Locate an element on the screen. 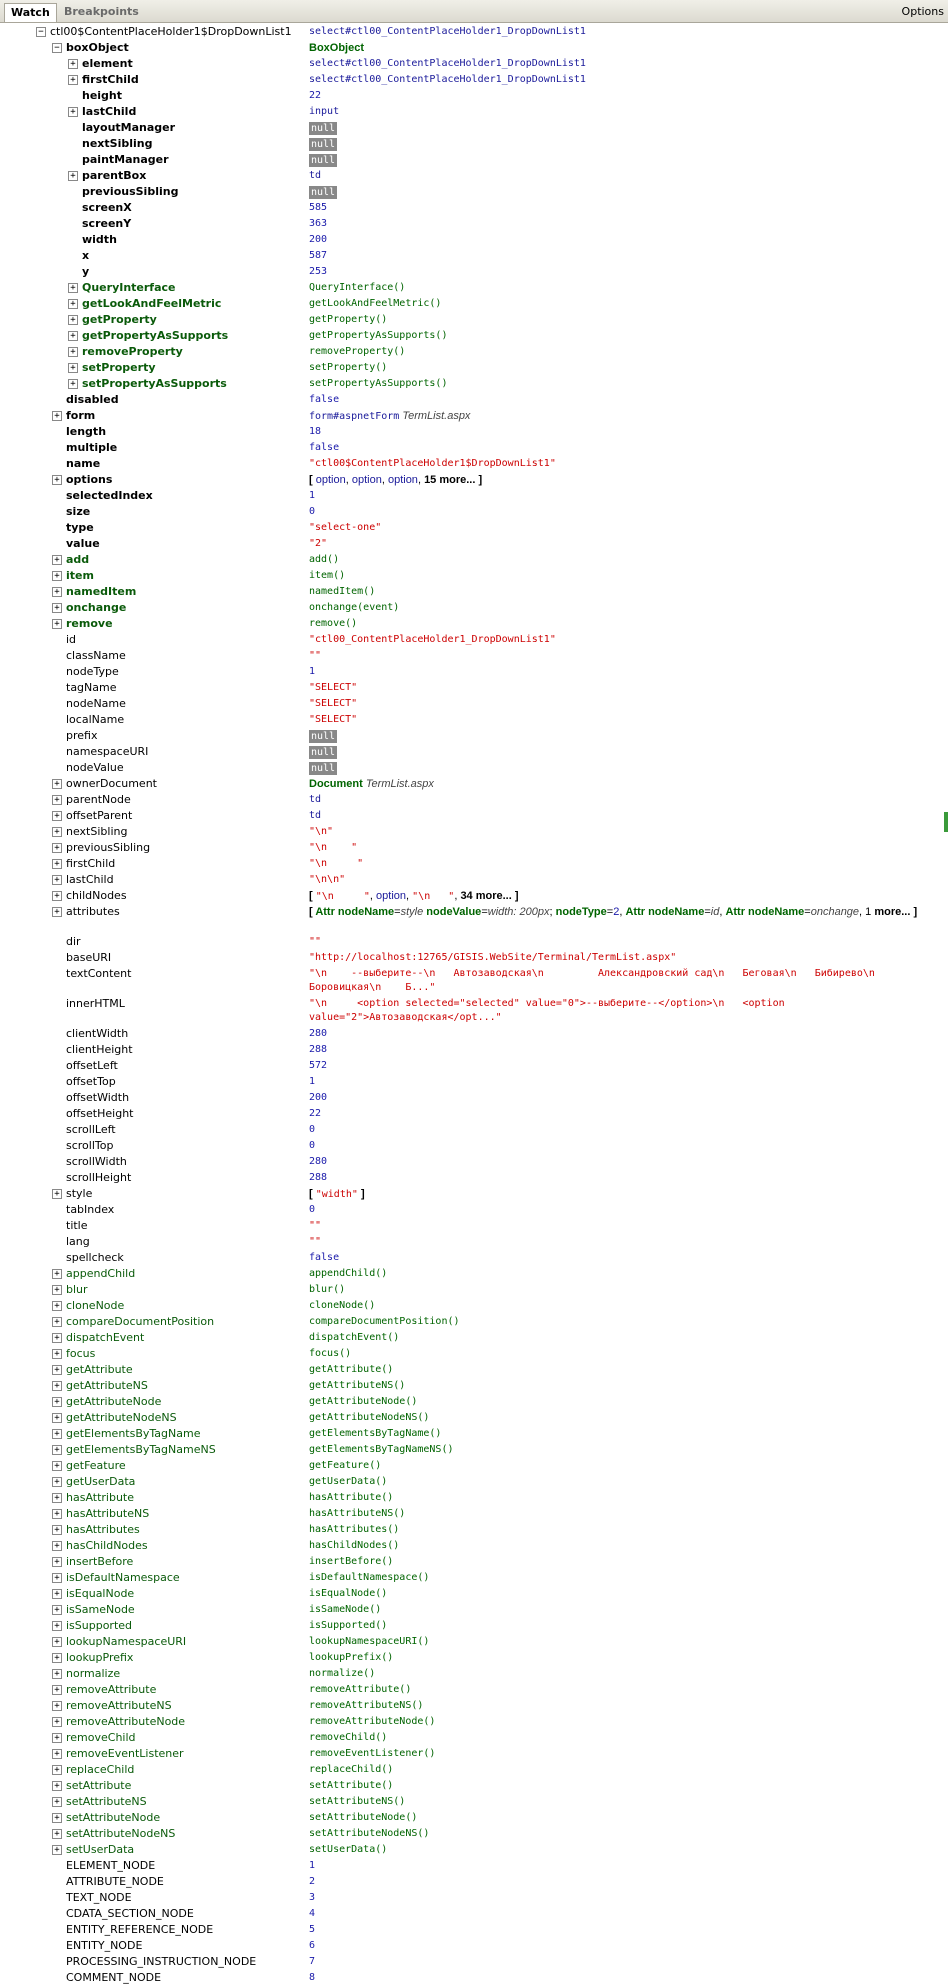 The image size is (948, 1986). watch-row: tabIndex 0 is located at coordinates (474, 1210).